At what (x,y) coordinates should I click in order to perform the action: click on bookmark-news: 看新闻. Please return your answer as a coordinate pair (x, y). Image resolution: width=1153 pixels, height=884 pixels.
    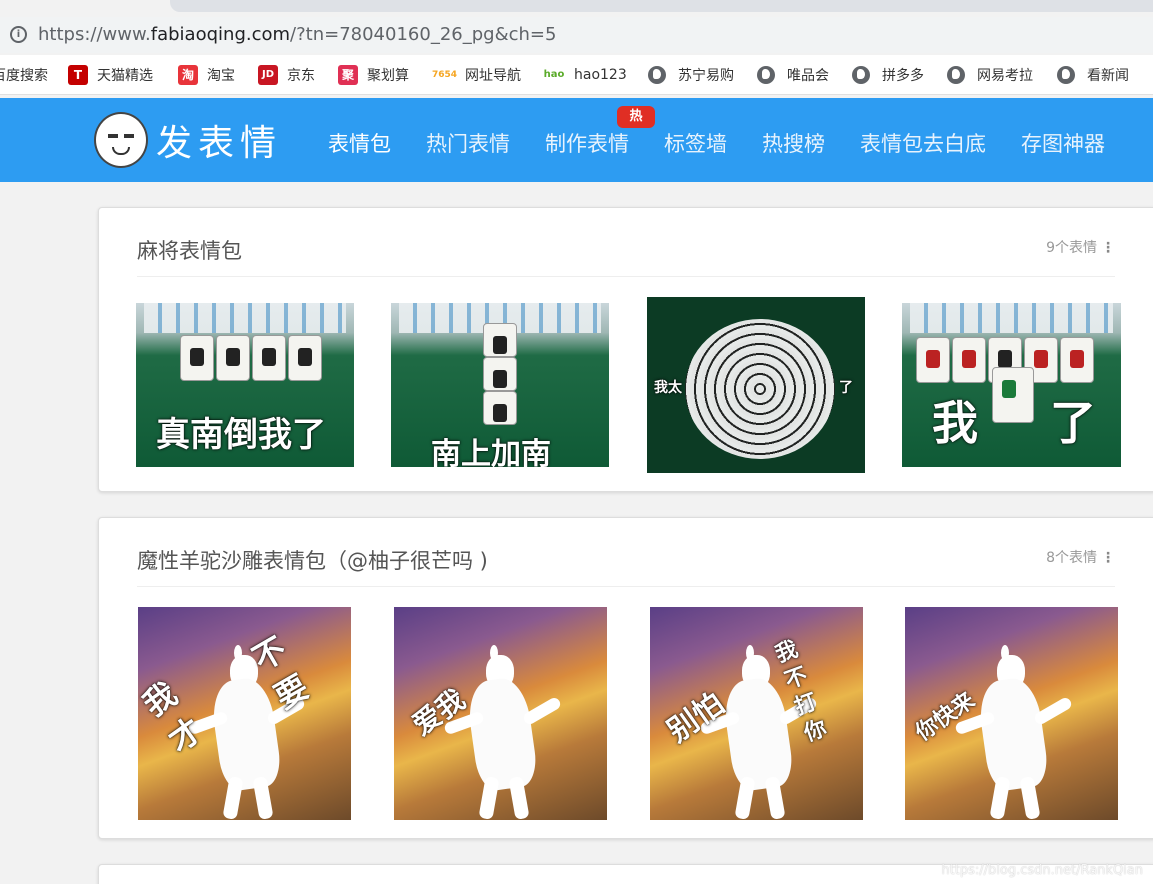
    Looking at the image, I should click on (1093, 75).